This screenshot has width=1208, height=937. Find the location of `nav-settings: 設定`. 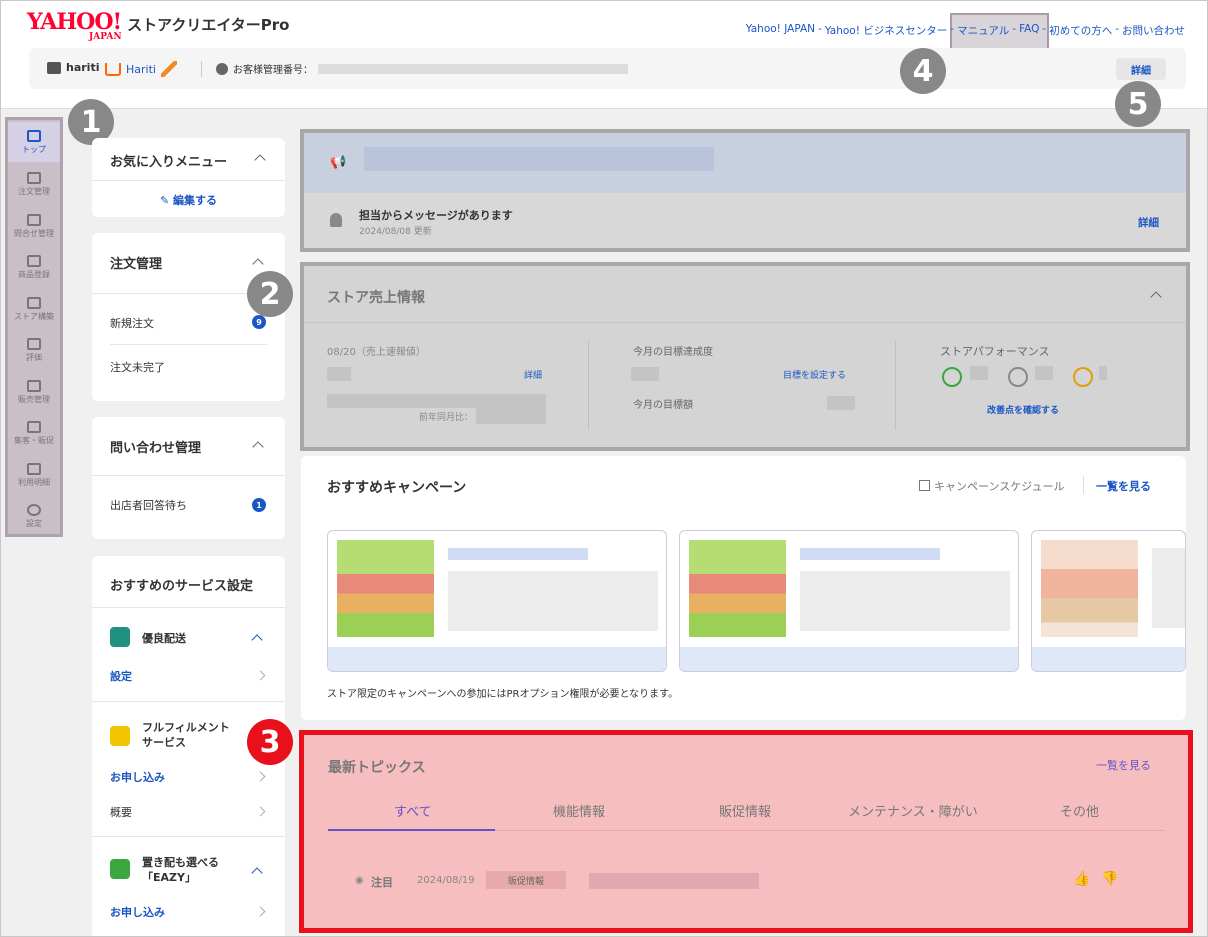

nav-settings: 設定 is located at coordinates (34, 516).